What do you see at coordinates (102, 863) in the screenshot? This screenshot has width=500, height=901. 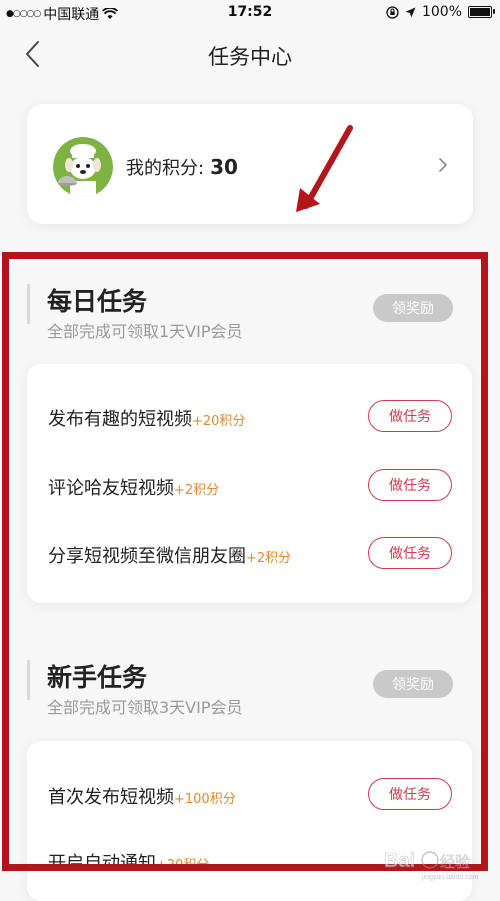 I see `task-name: 开启自动通知` at bounding box center [102, 863].